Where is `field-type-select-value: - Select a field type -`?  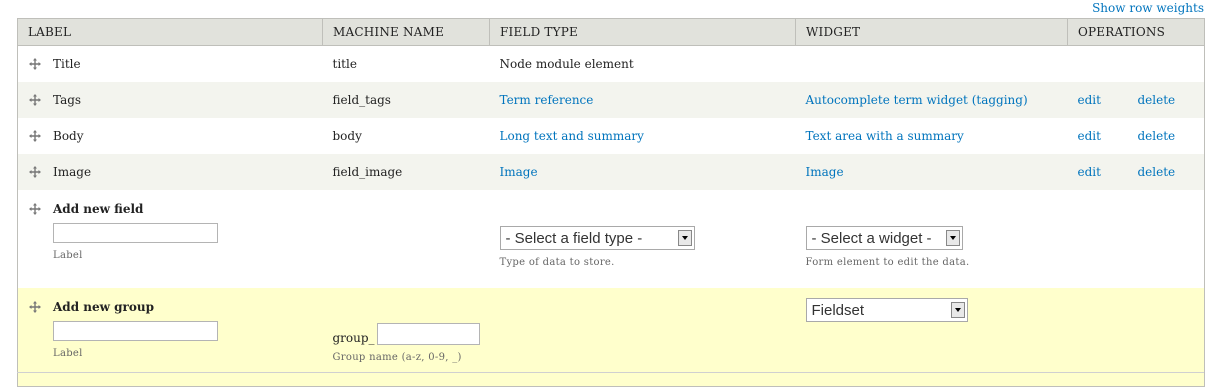
field-type-select-value: - Select a field type - is located at coordinates (574, 238).